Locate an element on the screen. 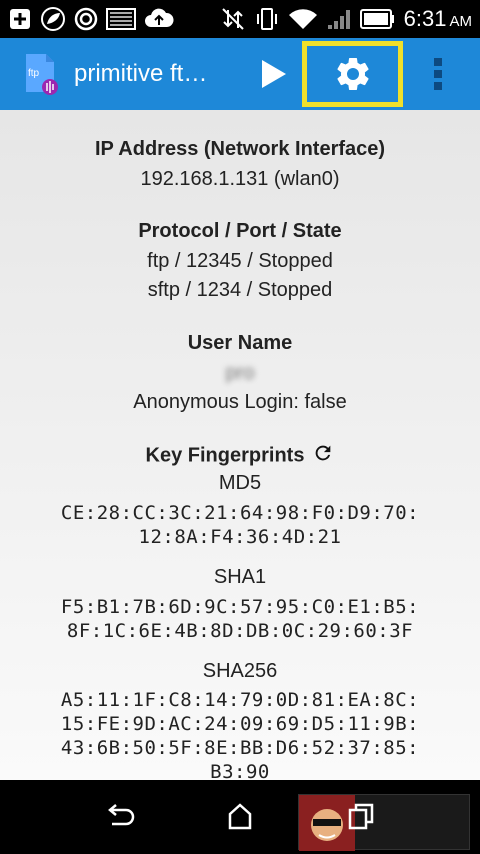 The image size is (480, 854). svg-text: ftp is located at coordinates (34, 73).